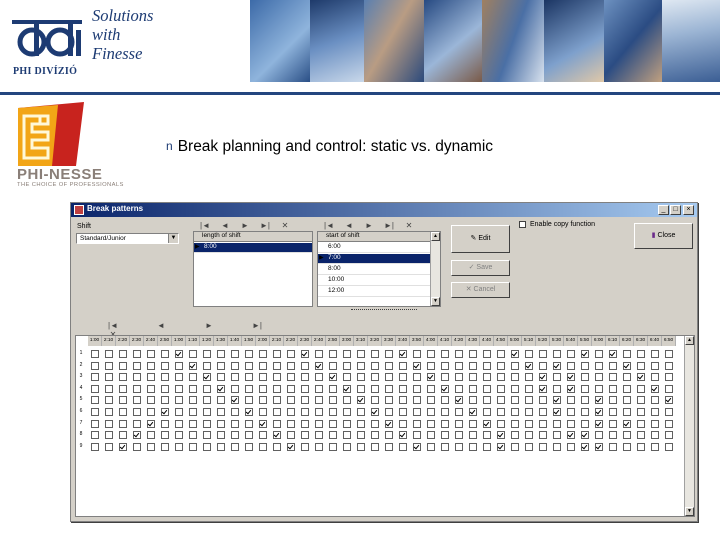 The image size is (720, 540). Describe the element at coordinates (245, 225) in the screenshot. I see `next-record-icon: ►` at that location.